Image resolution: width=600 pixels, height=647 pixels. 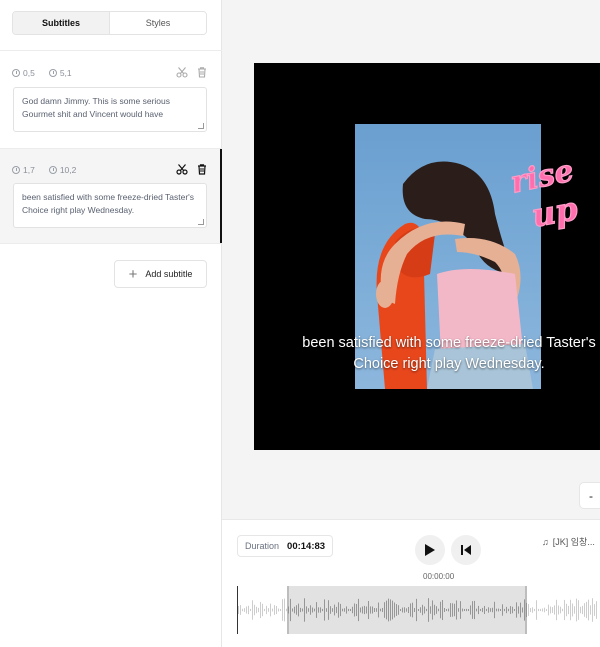 I want to click on skip-to-start-button, so click(x=466, y=550).